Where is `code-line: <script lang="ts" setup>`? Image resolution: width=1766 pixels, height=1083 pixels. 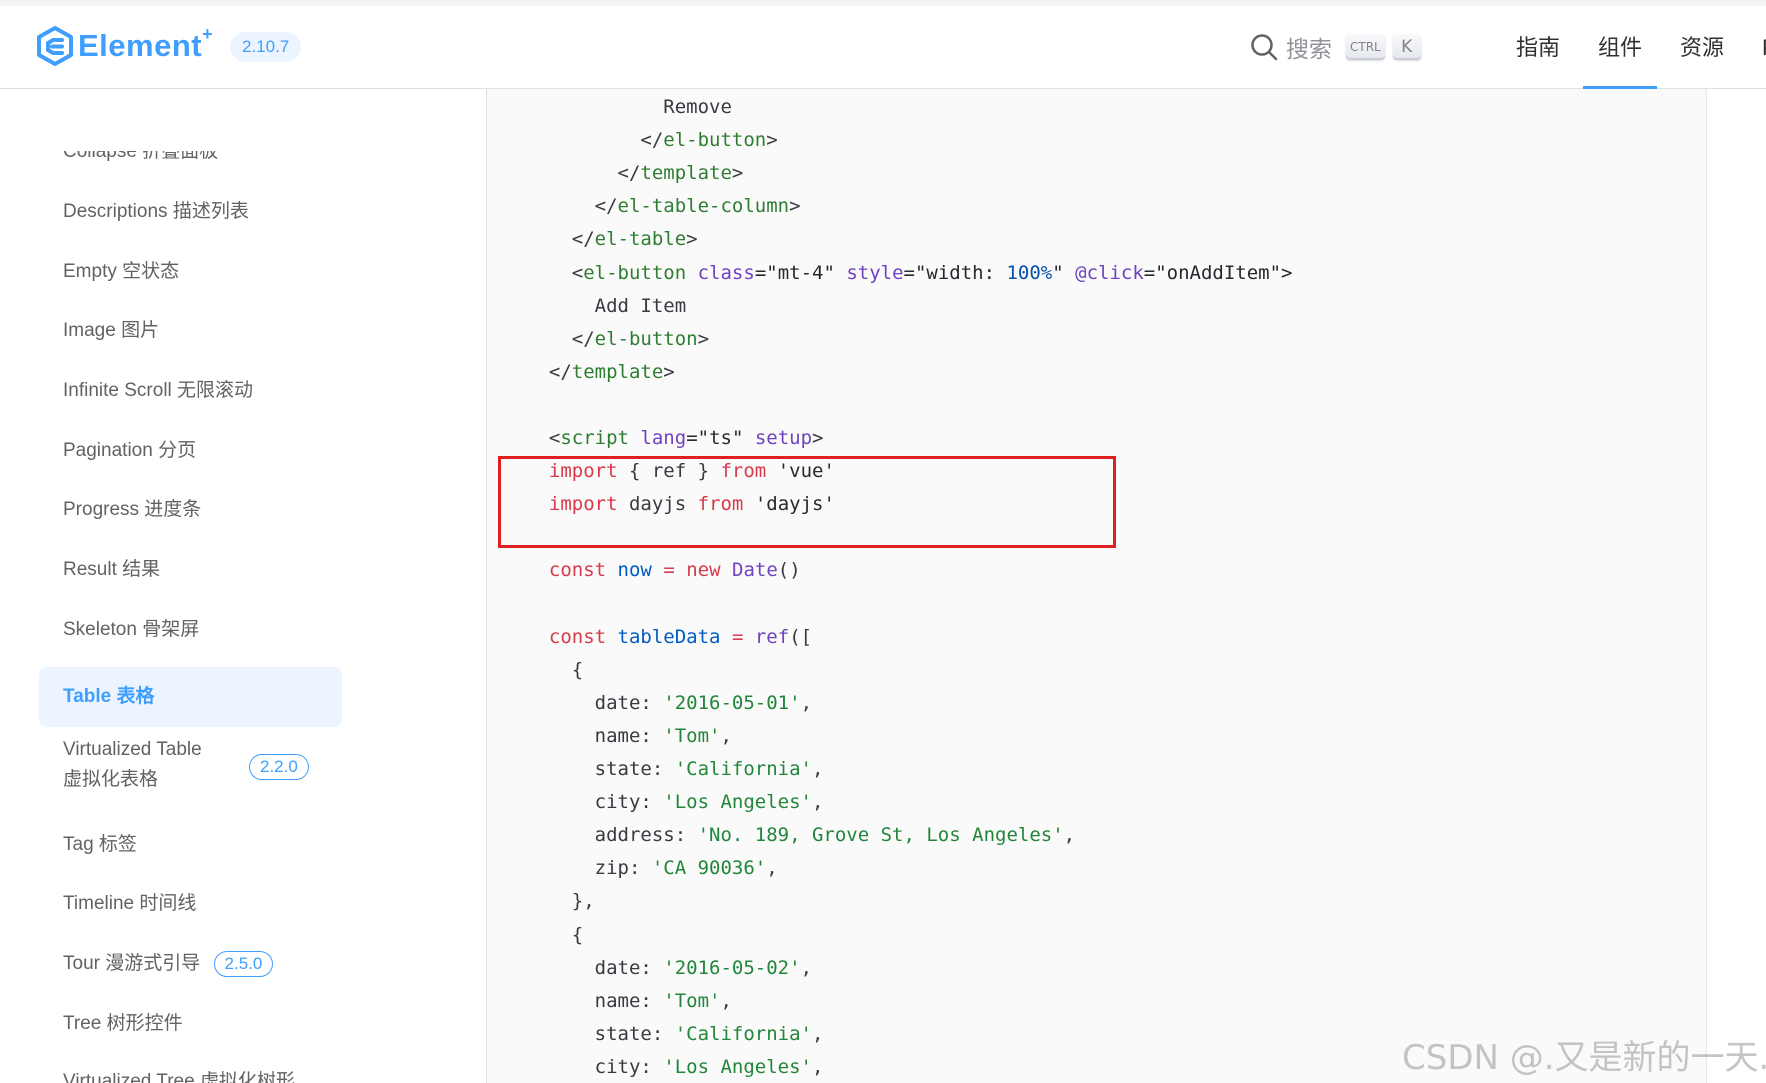 code-line: <script lang="ts" setup> is located at coordinates (675, 438).